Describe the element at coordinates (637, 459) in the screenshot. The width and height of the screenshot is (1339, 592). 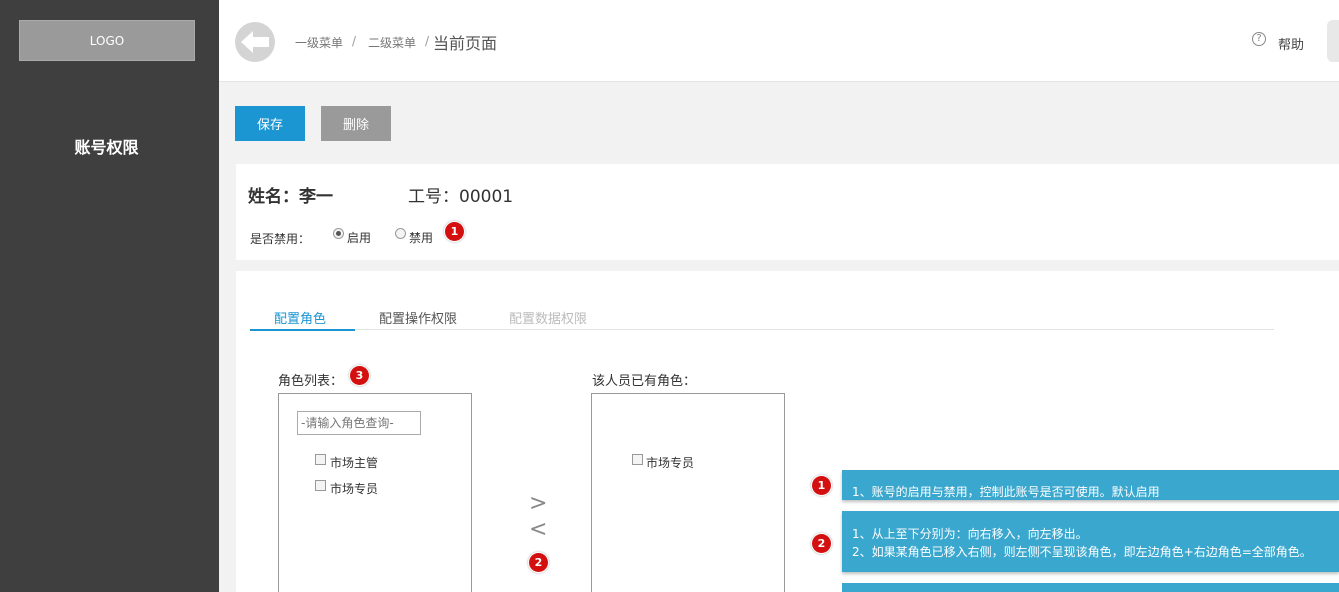
I see `assigned-role-checkbox` at that location.